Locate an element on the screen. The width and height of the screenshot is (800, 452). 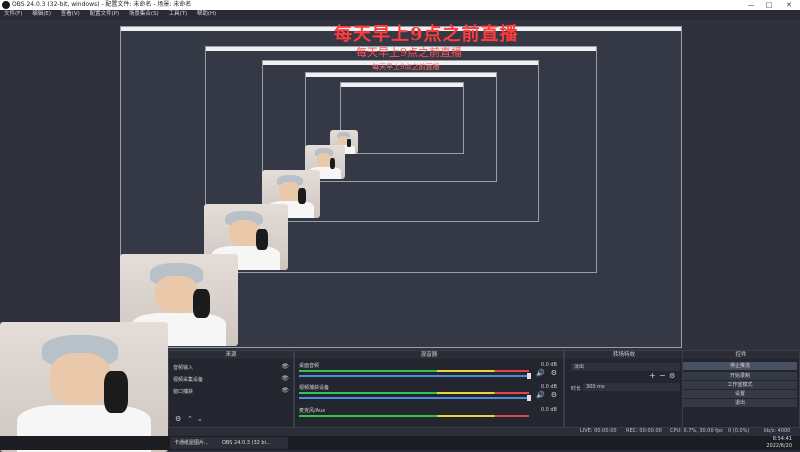
transition-panel-title: 转场特效 is located at coordinates (624, 355).